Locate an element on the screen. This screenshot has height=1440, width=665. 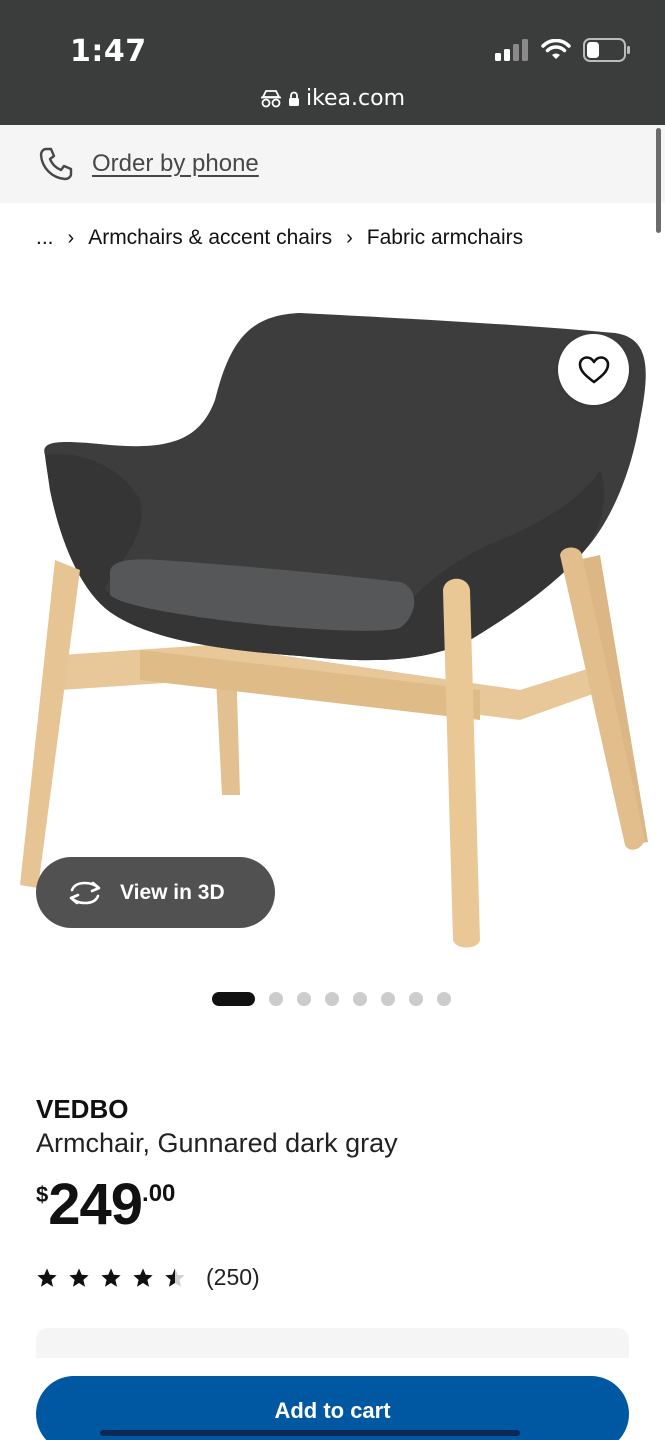
system-icons is located at coordinates (563, 50).